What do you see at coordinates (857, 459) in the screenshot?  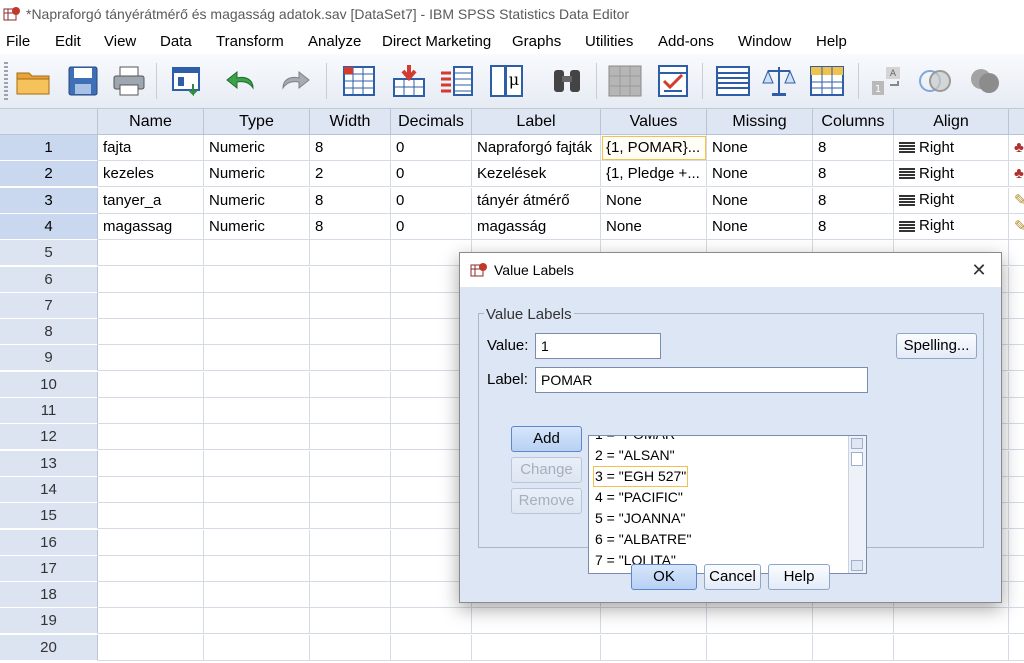 I see `scroll-thumb` at bounding box center [857, 459].